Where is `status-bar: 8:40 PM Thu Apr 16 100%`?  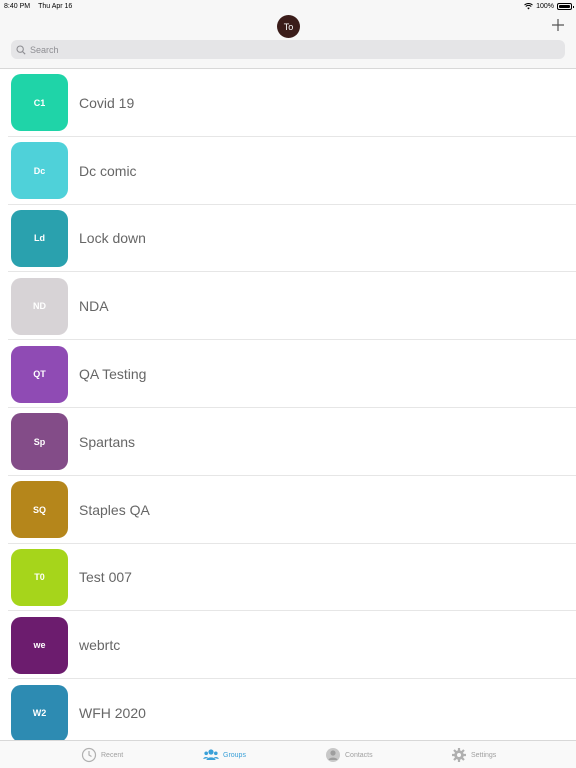 status-bar: 8:40 PM Thu Apr 16 100% is located at coordinates (288, 6).